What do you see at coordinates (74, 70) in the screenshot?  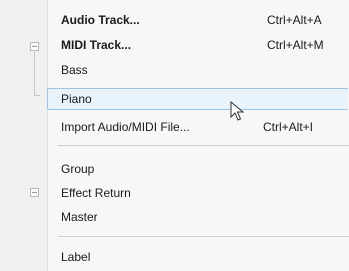 I see `menu-item-label: Bass` at bounding box center [74, 70].